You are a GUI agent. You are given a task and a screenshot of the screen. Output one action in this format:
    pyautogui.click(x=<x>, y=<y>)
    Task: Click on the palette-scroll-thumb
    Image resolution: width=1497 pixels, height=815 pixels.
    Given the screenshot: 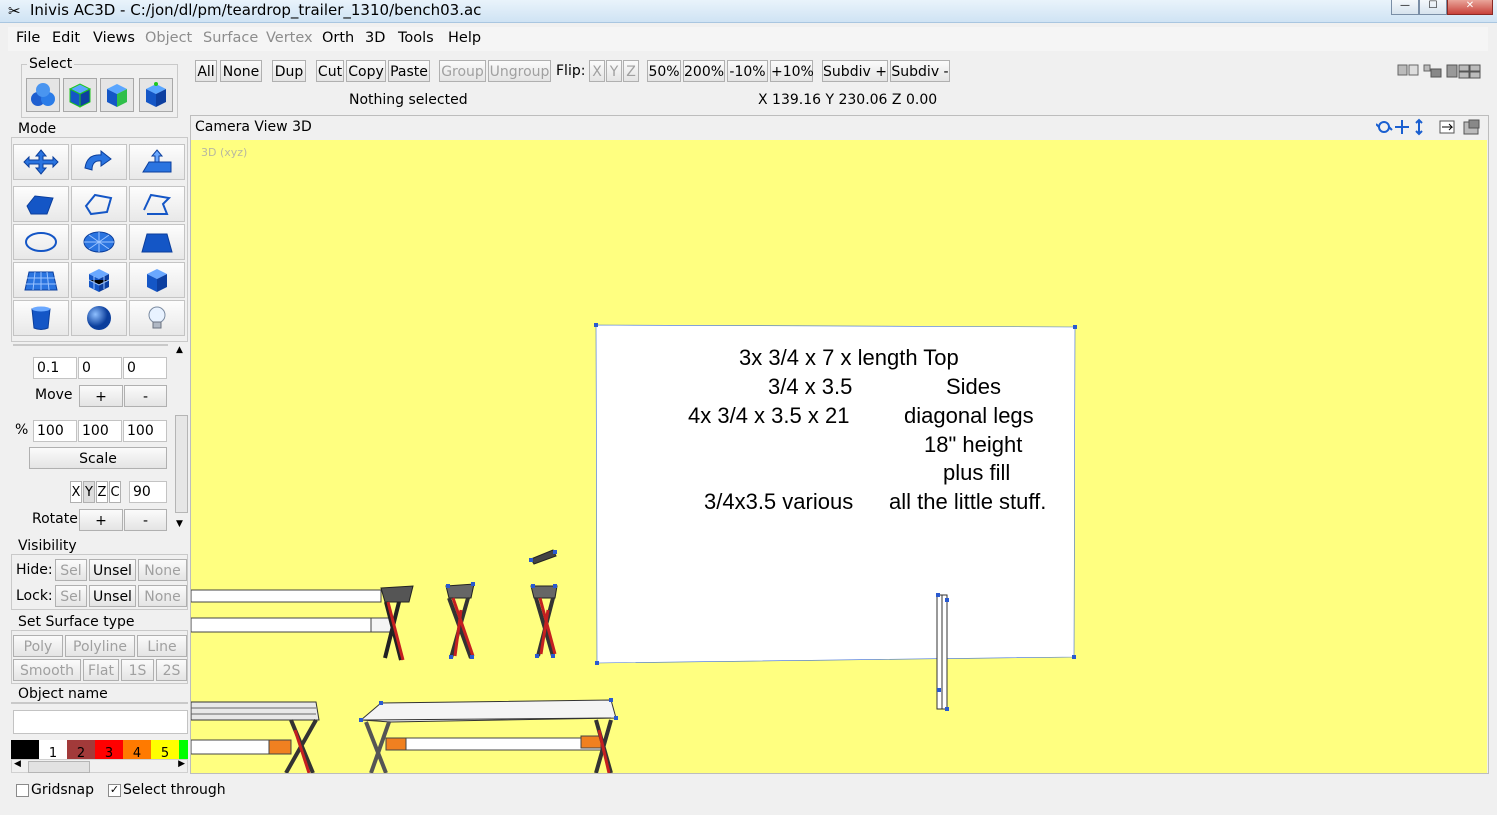 What is the action you would take?
    pyautogui.click(x=59, y=767)
    